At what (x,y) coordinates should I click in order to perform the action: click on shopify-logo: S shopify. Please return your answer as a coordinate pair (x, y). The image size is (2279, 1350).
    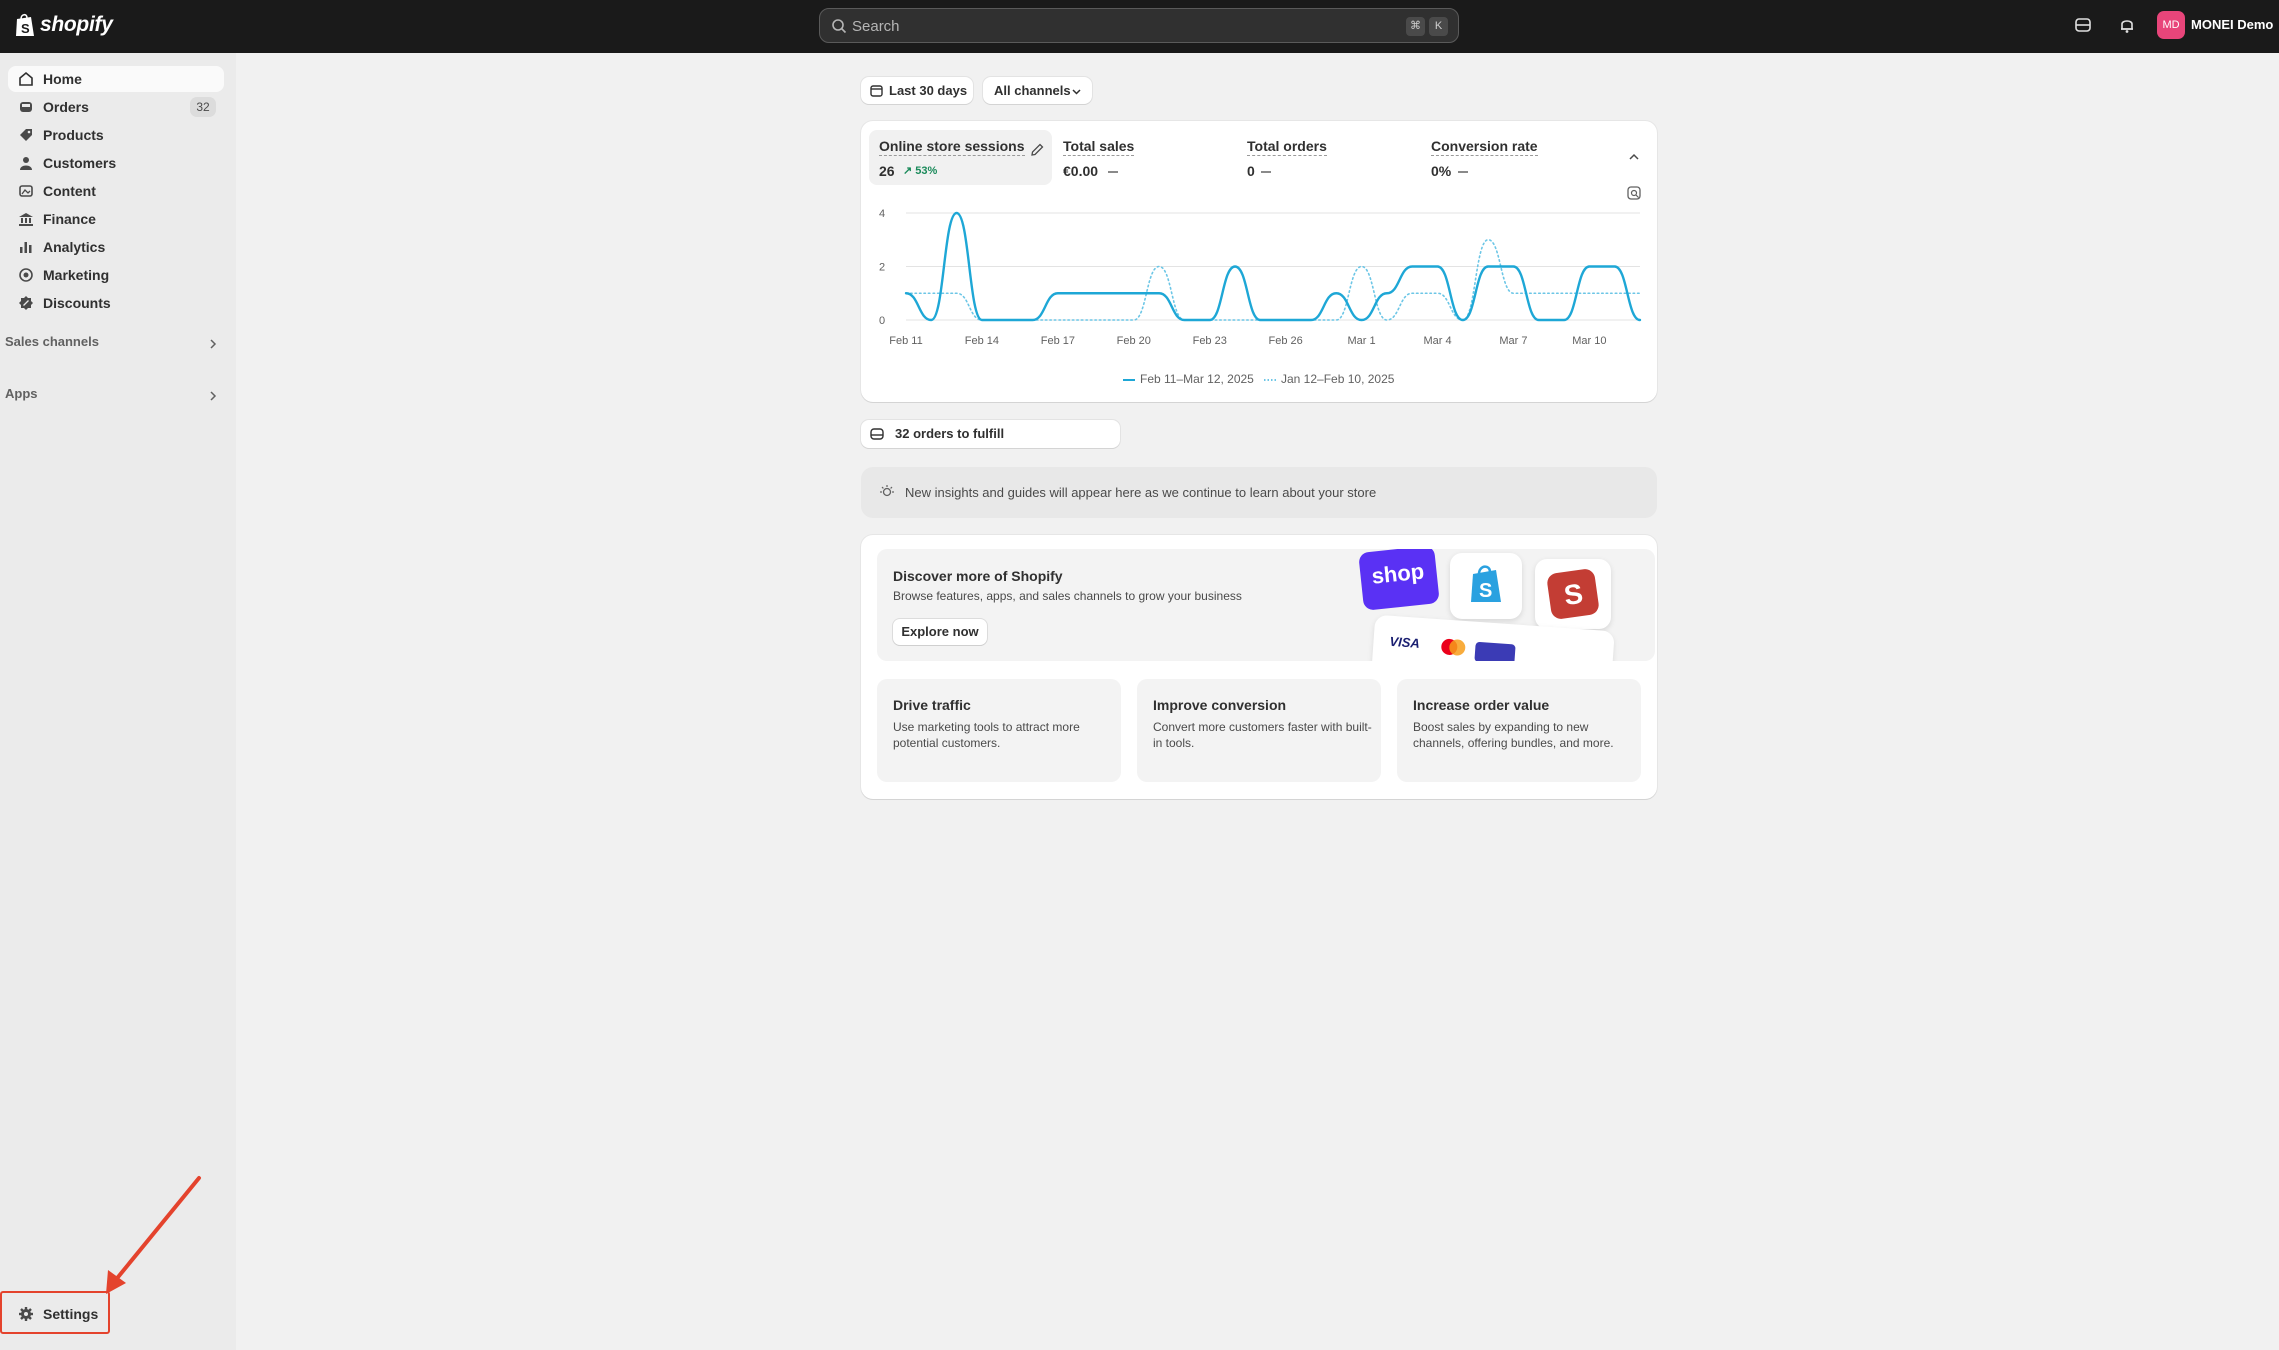
    Looking at the image, I should click on (63, 25).